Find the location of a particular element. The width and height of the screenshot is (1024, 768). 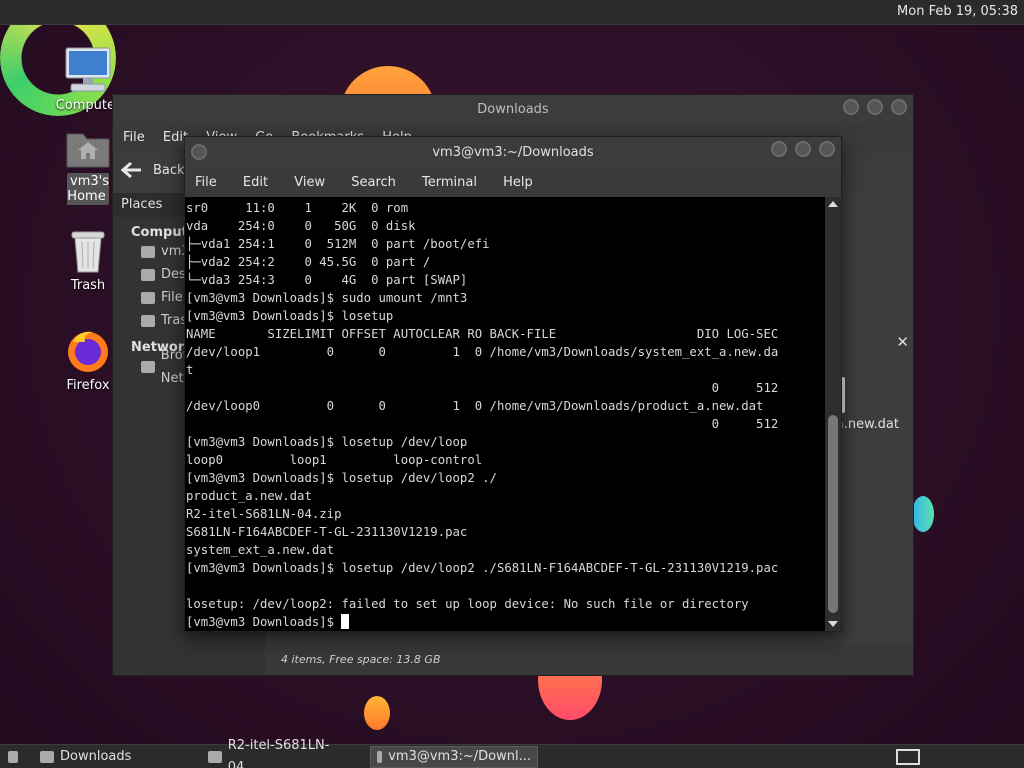

file-manager-statusbar: 4 items, Free space: 13.8 GB is located at coordinates (589, 660).